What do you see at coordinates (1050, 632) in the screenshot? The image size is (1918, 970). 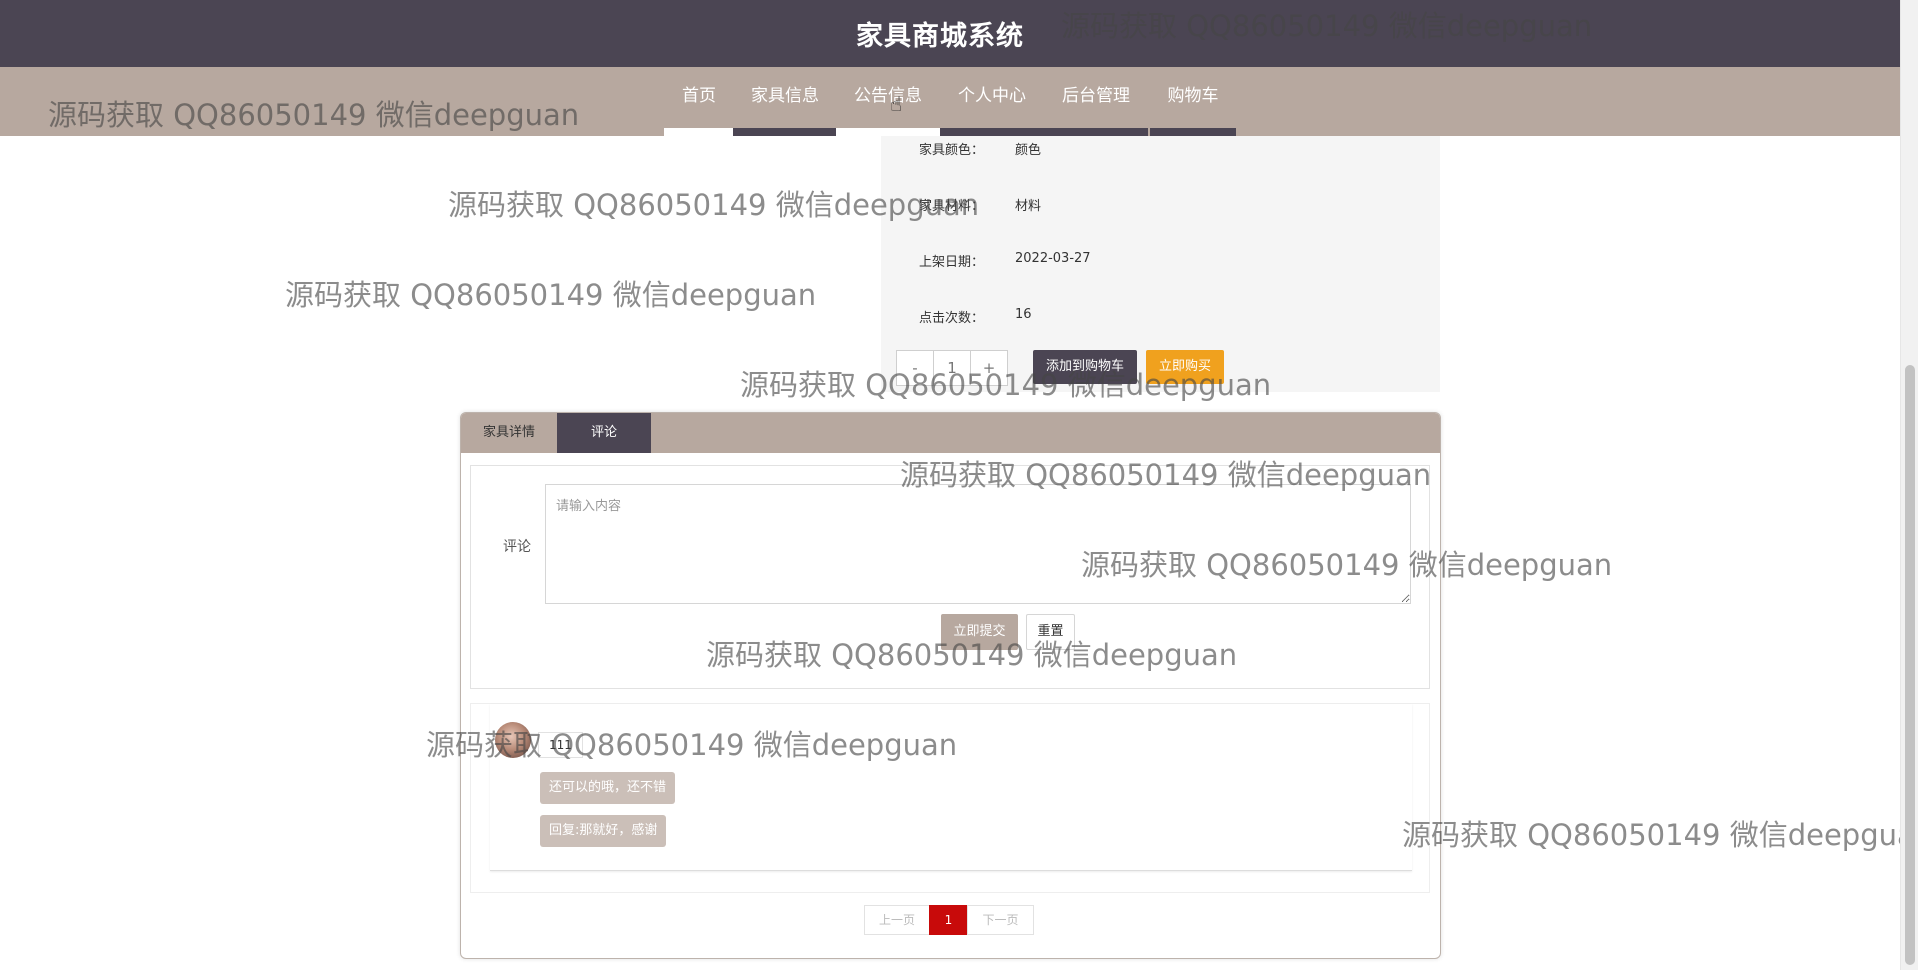 I see `reset-button: 重置` at bounding box center [1050, 632].